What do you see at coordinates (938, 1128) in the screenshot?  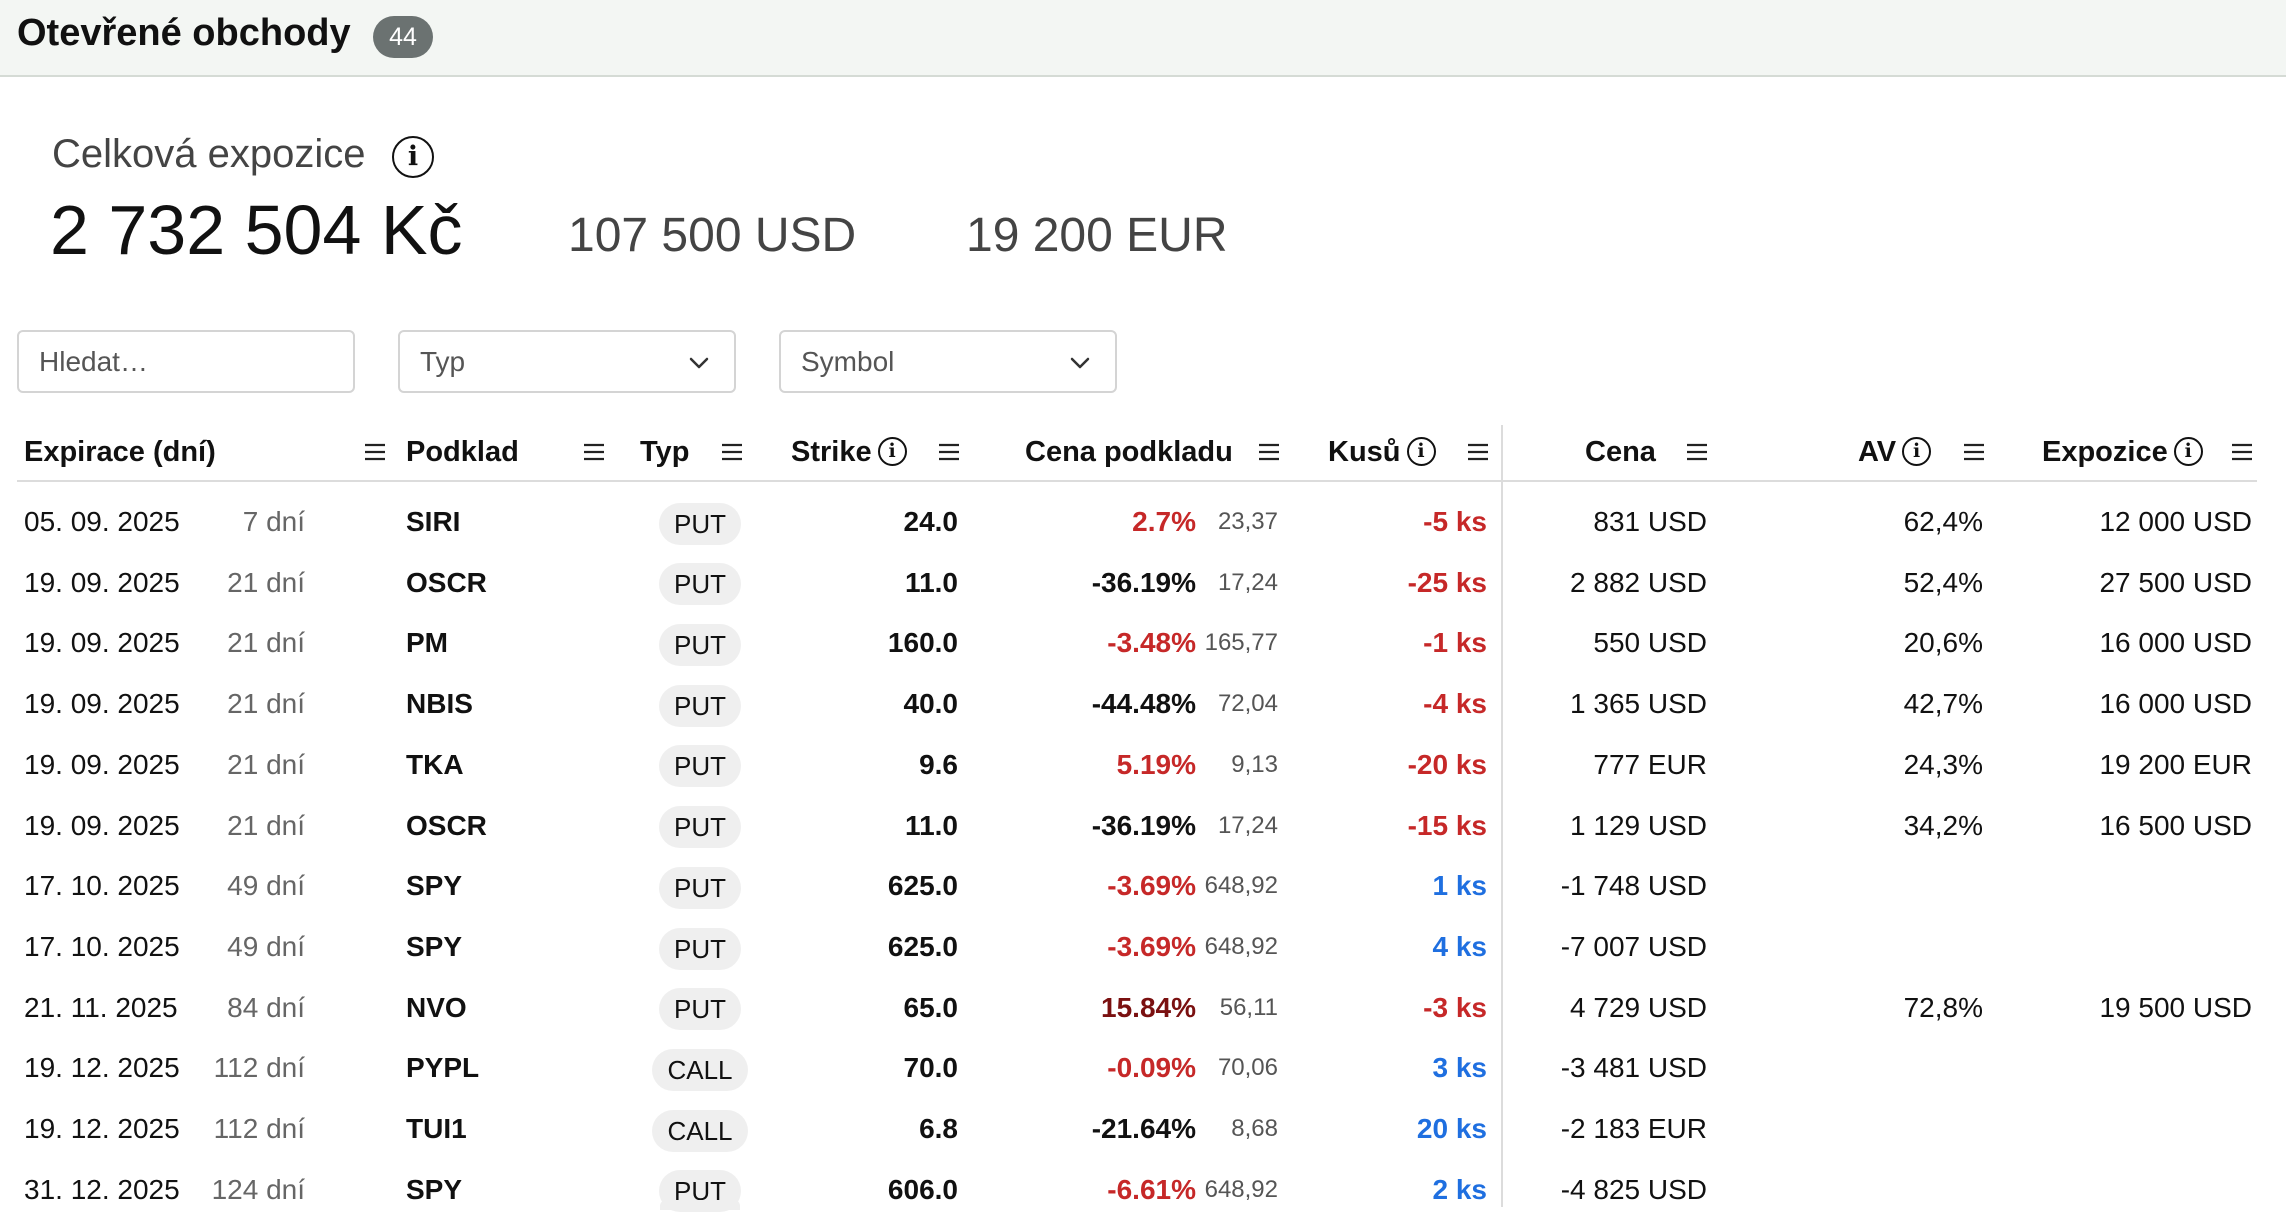 I see `row-strike: 6.8` at bounding box center [938, 1128].